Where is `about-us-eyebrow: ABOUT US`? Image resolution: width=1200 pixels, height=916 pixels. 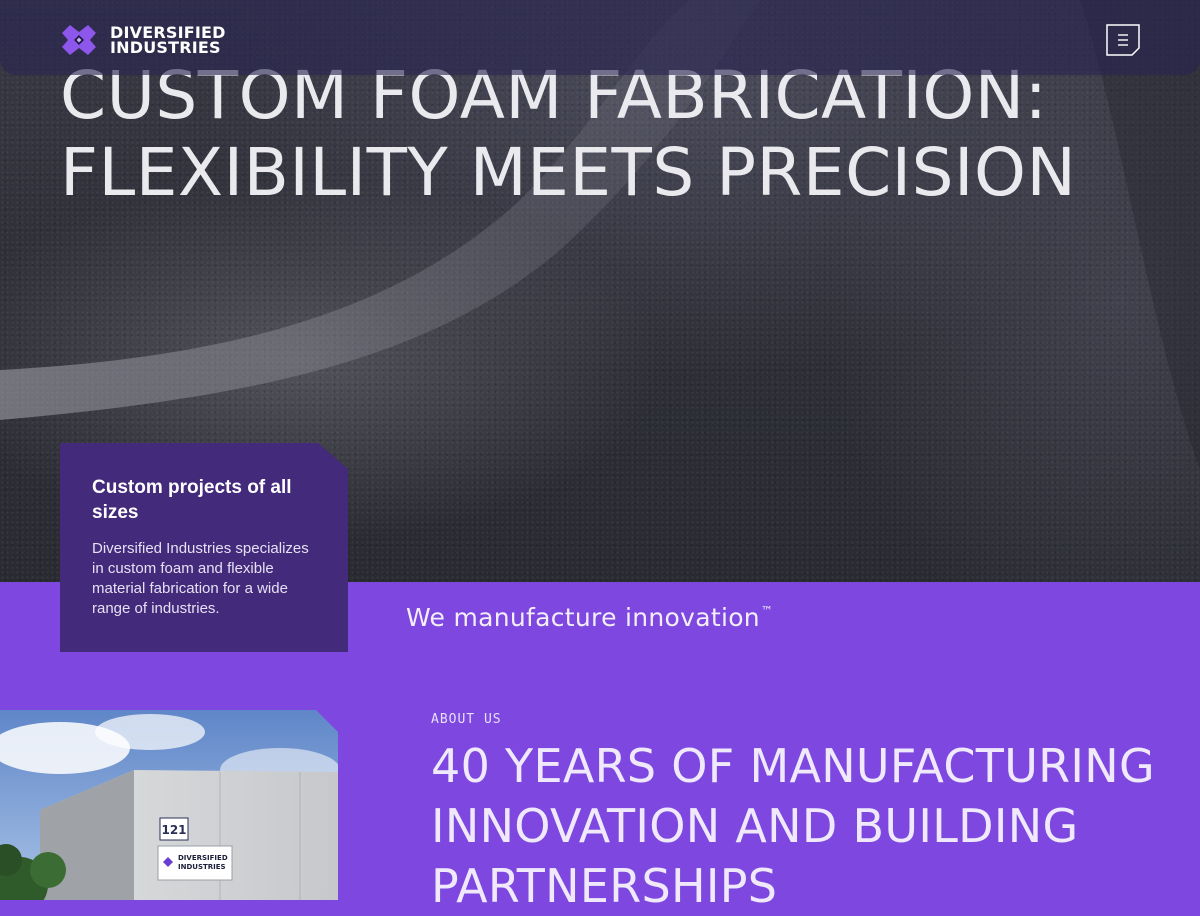 about-us-eyebrow: ABOUT US is located at coordinates (466, 719).